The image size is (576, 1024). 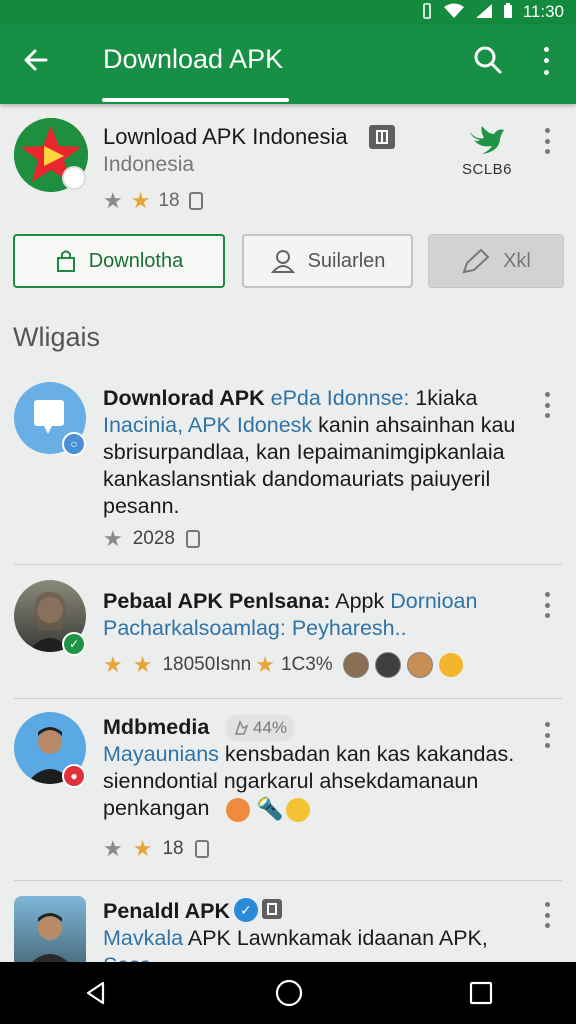 What do you see at coordinates (366, 754) in the screenshot?
I see `text-segment: kensbadan kan kas kakandas.` at bounding box center [366, 754].